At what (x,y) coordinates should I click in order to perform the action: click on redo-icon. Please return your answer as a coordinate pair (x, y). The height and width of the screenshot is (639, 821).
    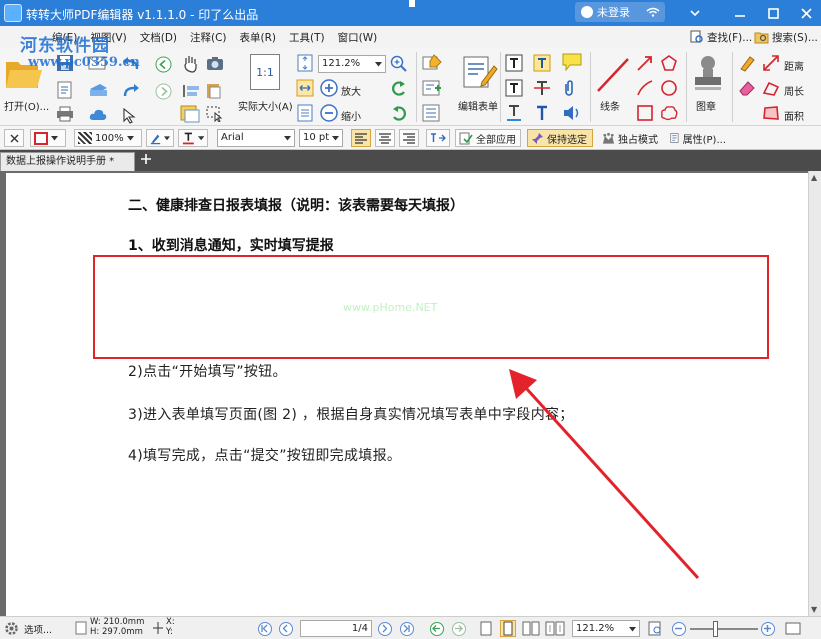
    Looking at the image, I should click on (131, 91).